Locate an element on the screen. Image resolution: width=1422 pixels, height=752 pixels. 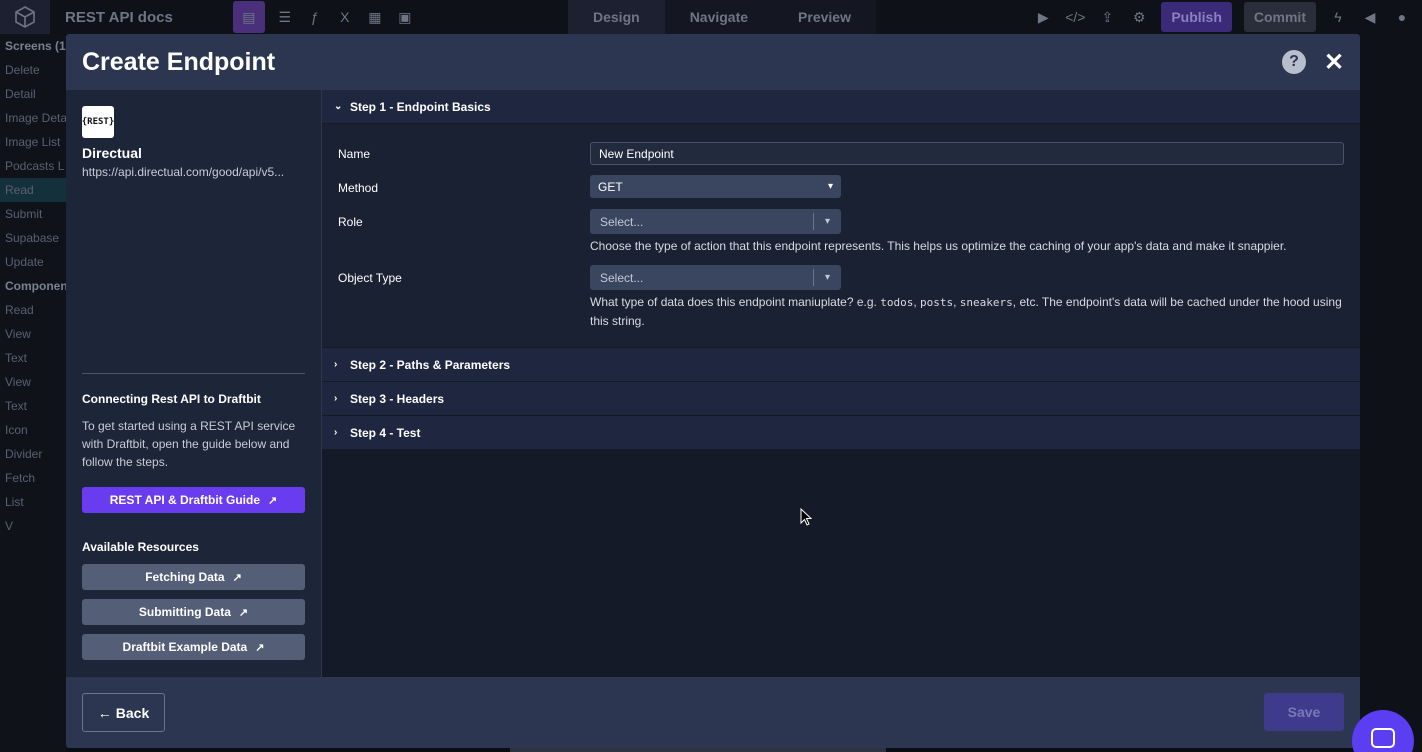
tab-design: Design is located at coordinates (616, 17).